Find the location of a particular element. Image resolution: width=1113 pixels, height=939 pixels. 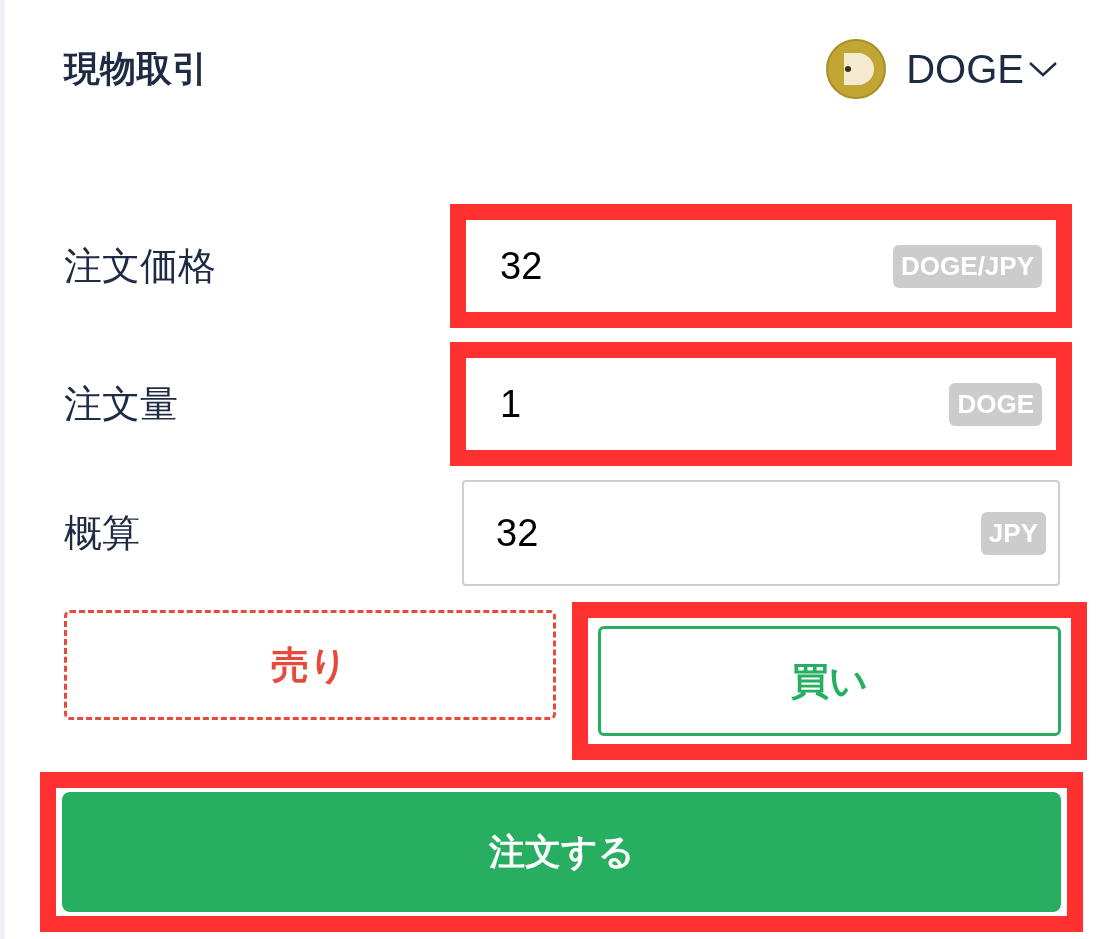

page-title: 現物取引 is located at coordinates (136, 68).